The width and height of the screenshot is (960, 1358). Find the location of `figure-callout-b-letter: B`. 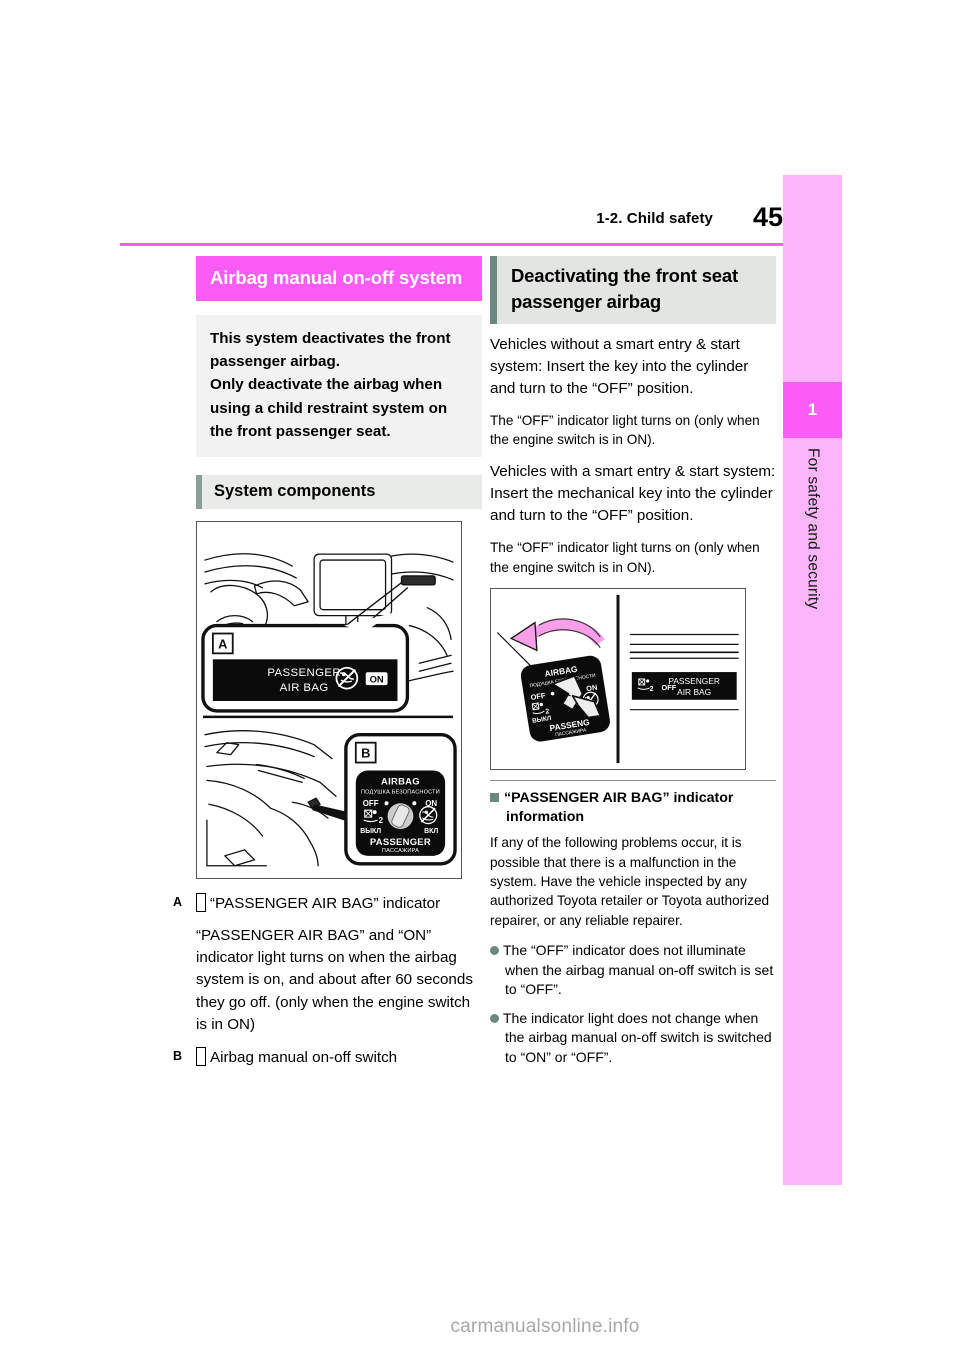

figure-callout-b-letter: B is located at coordinates (365, 752).